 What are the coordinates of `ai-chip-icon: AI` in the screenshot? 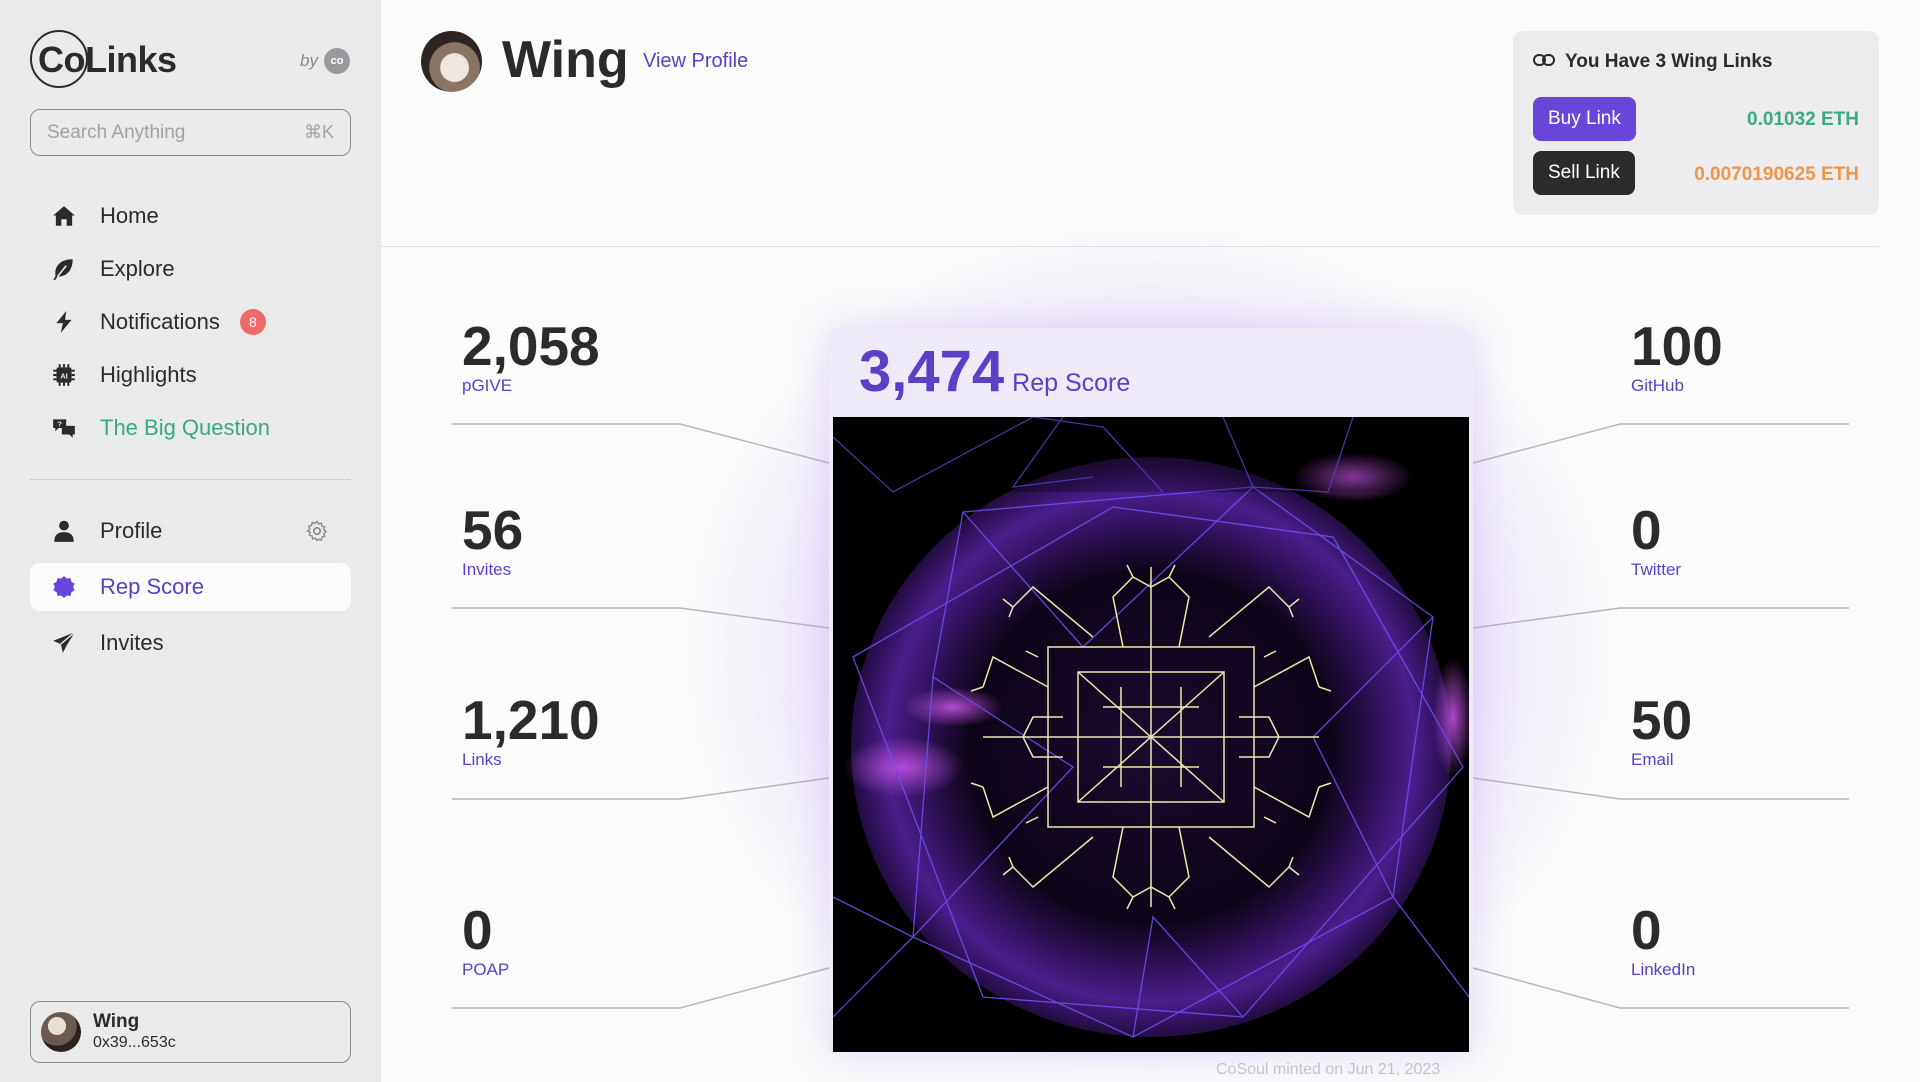 It's located at (64, 375).